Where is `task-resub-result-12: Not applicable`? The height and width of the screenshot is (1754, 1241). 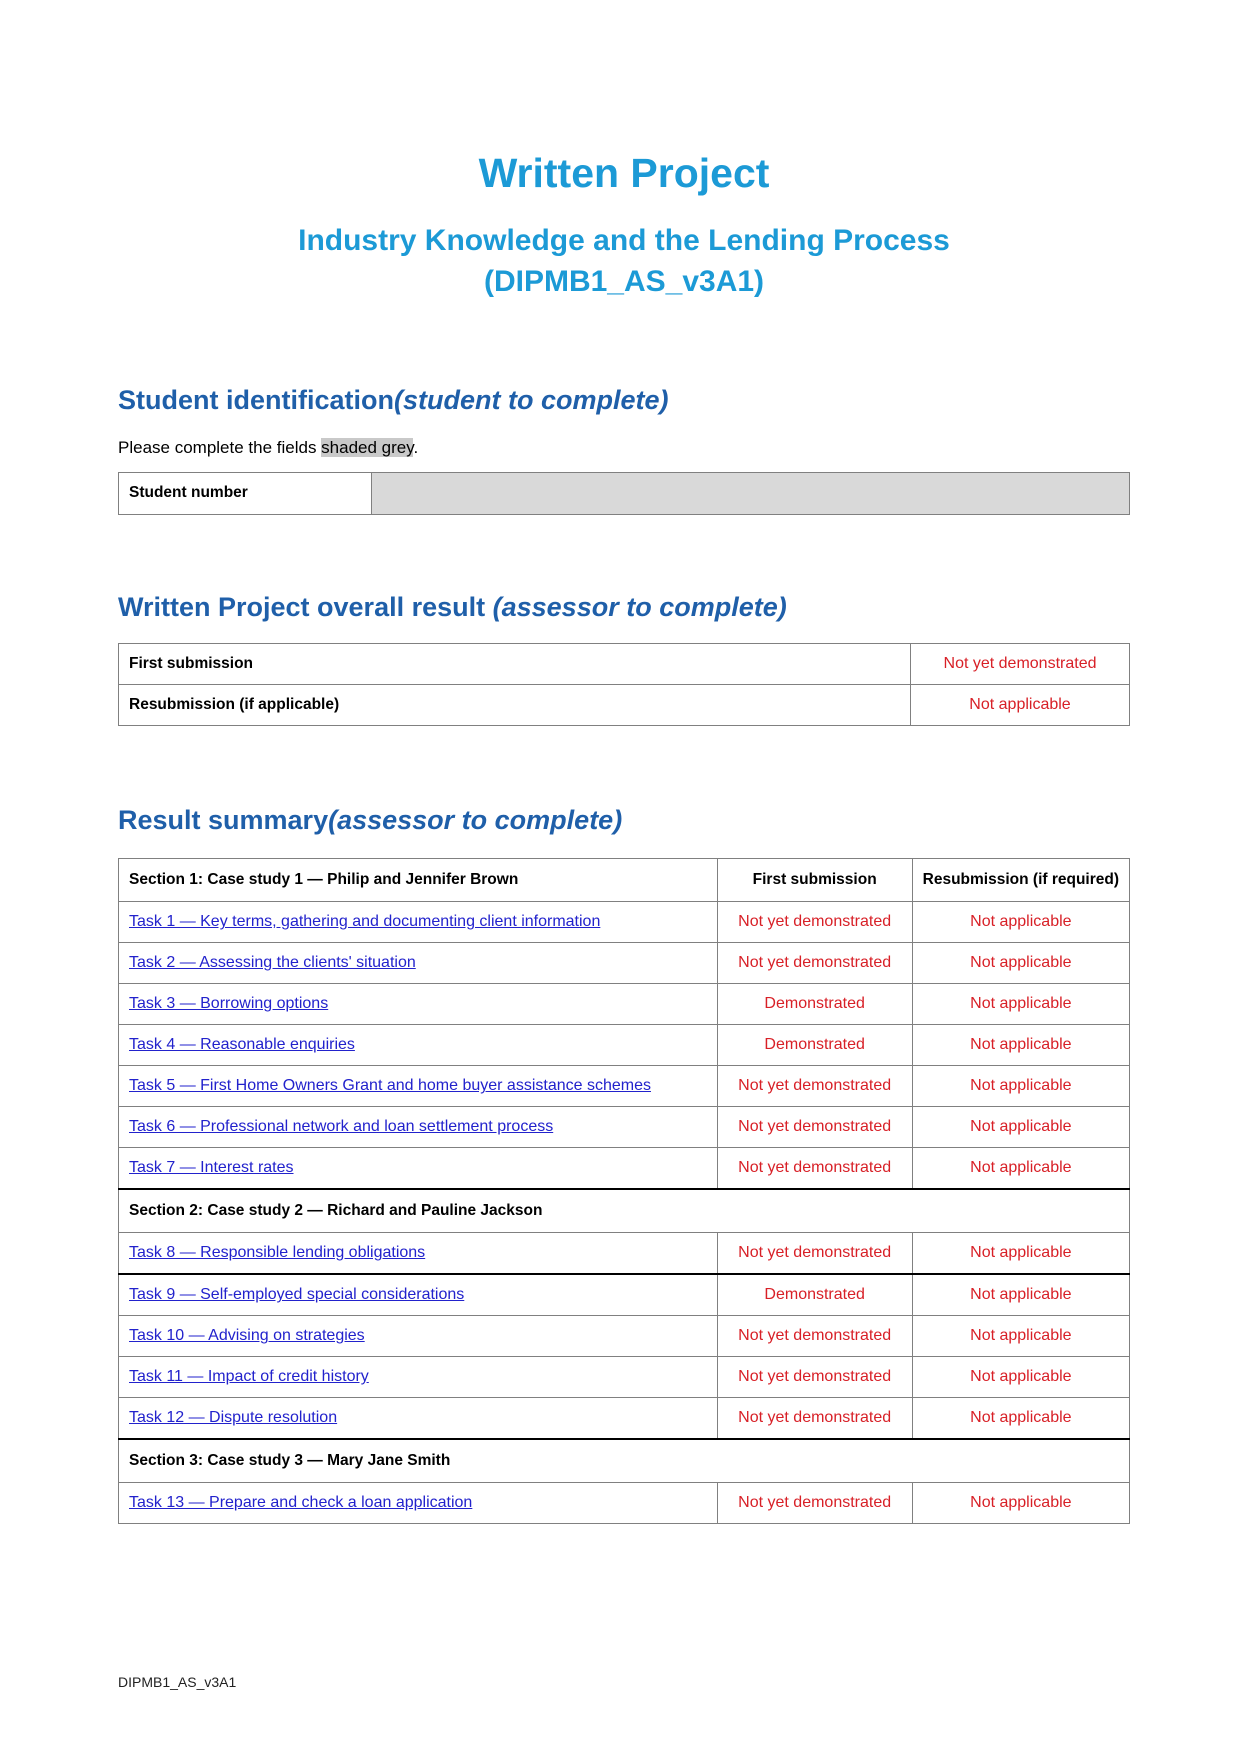
task-resub-result-12: Not applicable is located at coordinates (1021, 1418).